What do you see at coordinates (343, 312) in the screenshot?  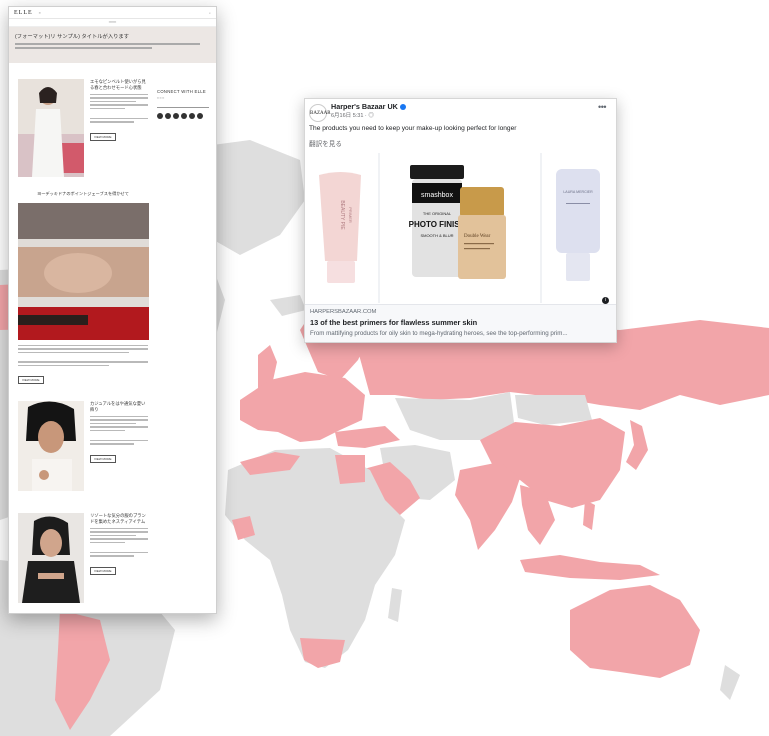 I see `link-domain: HARPERSBAZAAR.COM` at bounding box center [343, 312].